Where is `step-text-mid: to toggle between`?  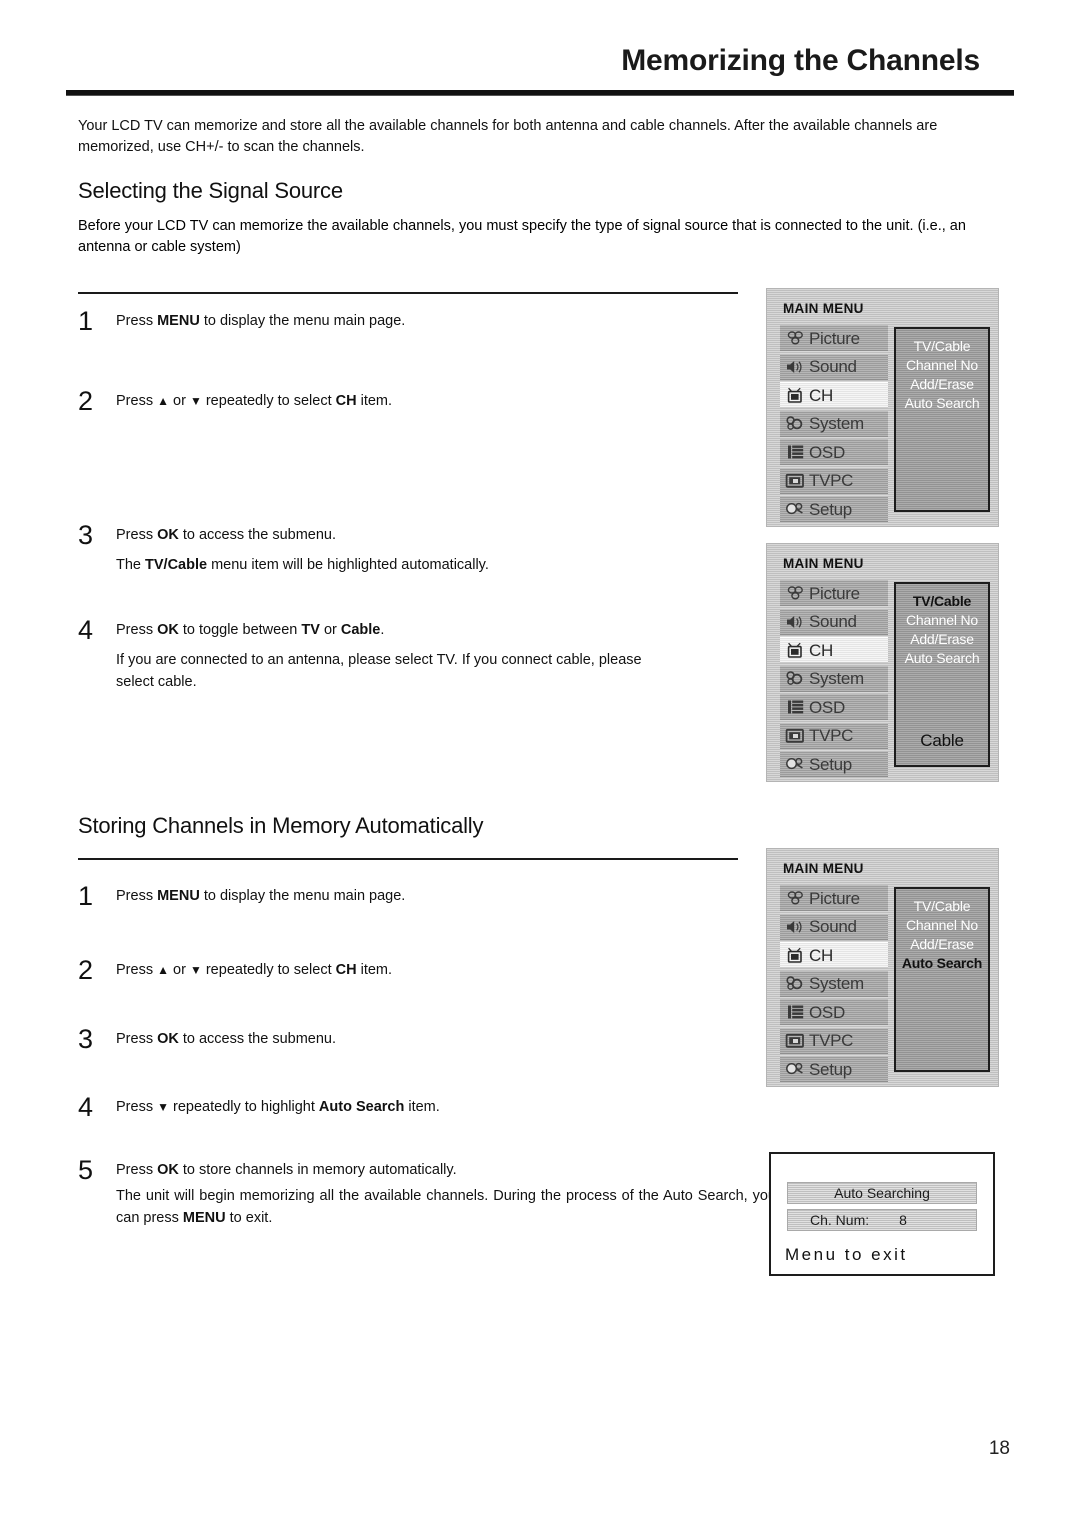 step-text-mid: to toggle between is located at coordinates (240, 630).